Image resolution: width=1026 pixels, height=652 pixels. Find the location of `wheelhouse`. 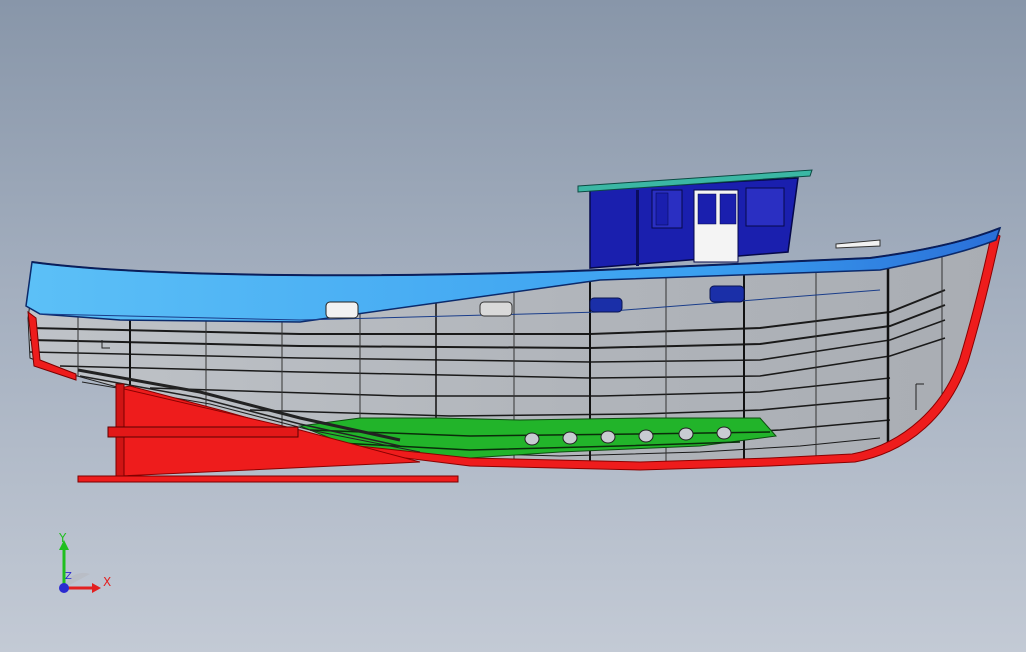

wheelhouse is located at coordinates (695, 219).